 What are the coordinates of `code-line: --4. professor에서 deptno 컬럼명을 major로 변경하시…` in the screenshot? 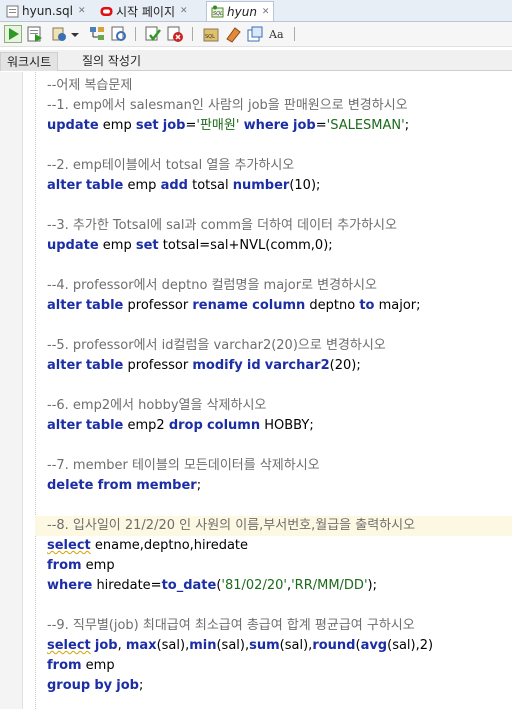 It's located at (279, 286).